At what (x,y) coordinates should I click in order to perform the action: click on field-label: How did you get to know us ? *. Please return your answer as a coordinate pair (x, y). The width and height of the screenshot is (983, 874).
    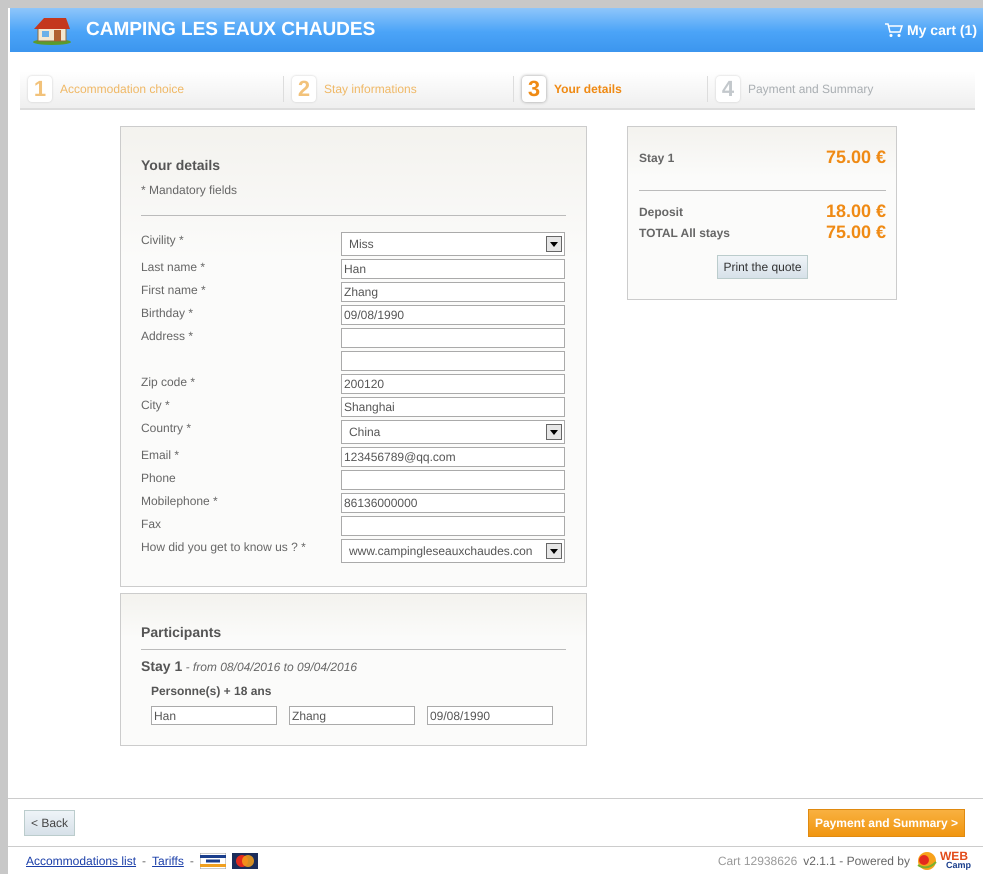
    Looking at the image, I should click on (224, 546).